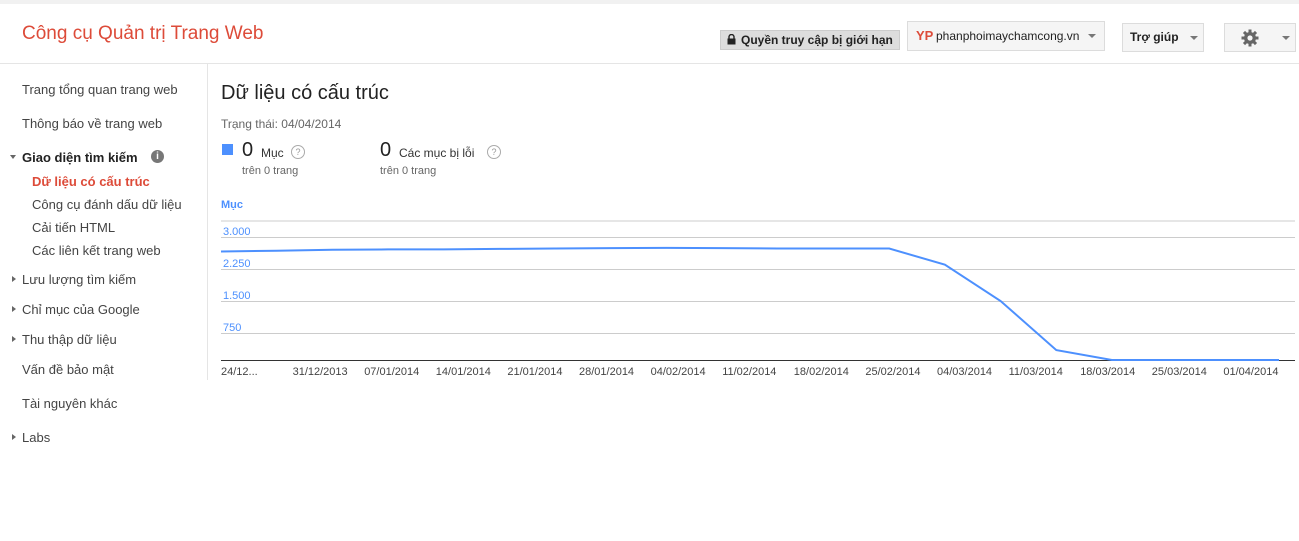 The image size is (1299, 541). What do you see at coordinates (79, 279) in the screenshot?
I see `sidebar-item-search-traffic: Lưu lượng tìm kiếm` at bounding box center [79, 279].